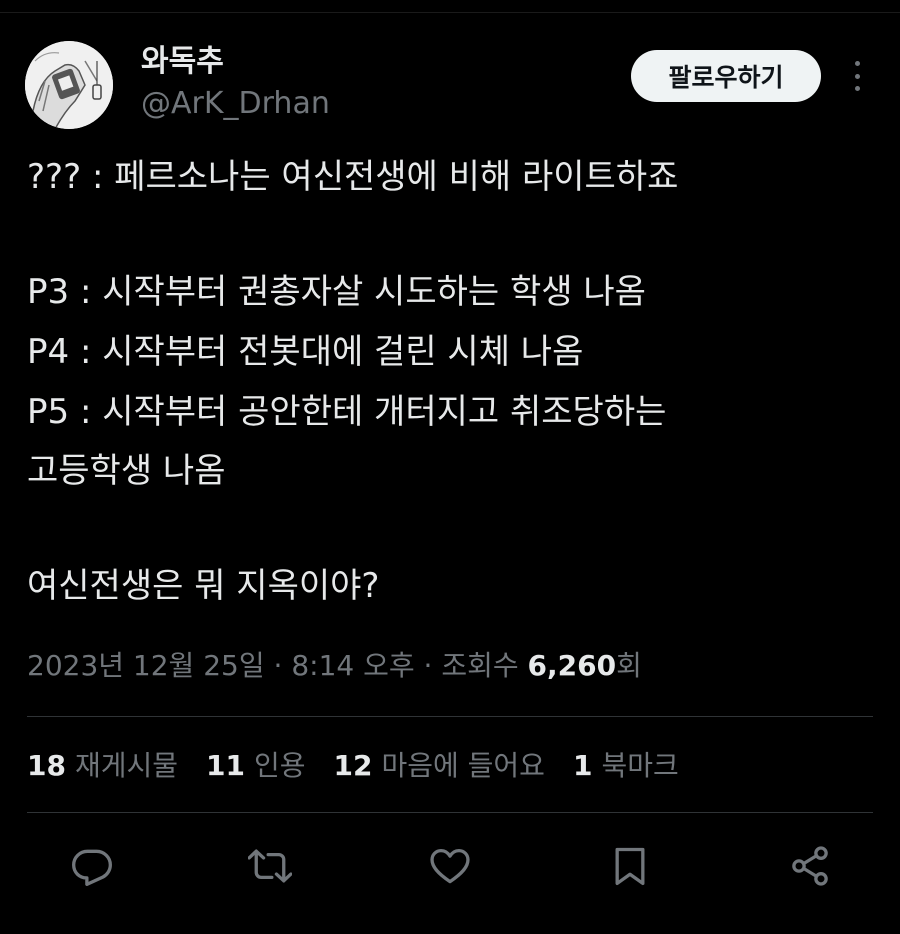 This screenshot has height=934, width=900. I want to click on bookmark-icon, so click(630, 866).